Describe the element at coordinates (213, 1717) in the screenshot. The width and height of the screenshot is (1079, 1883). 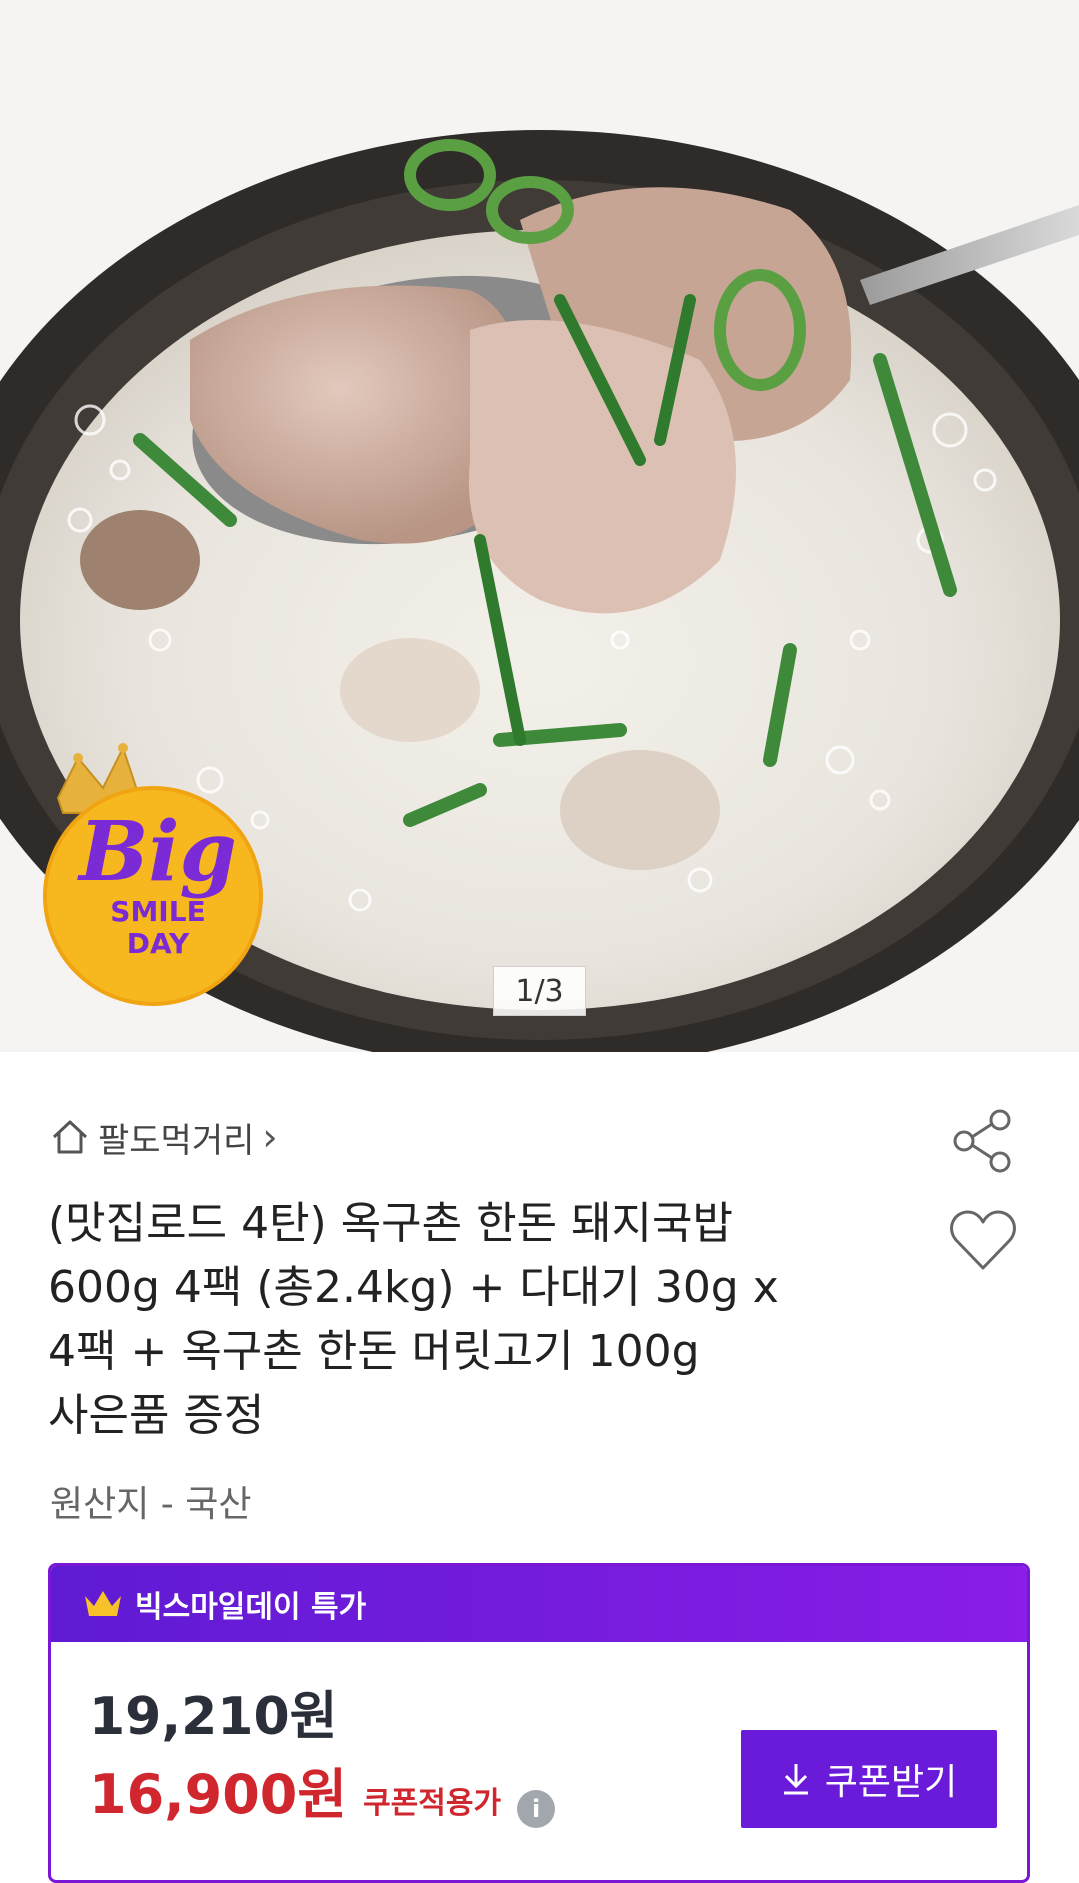
I see `original-price: 19,210원` at that location.